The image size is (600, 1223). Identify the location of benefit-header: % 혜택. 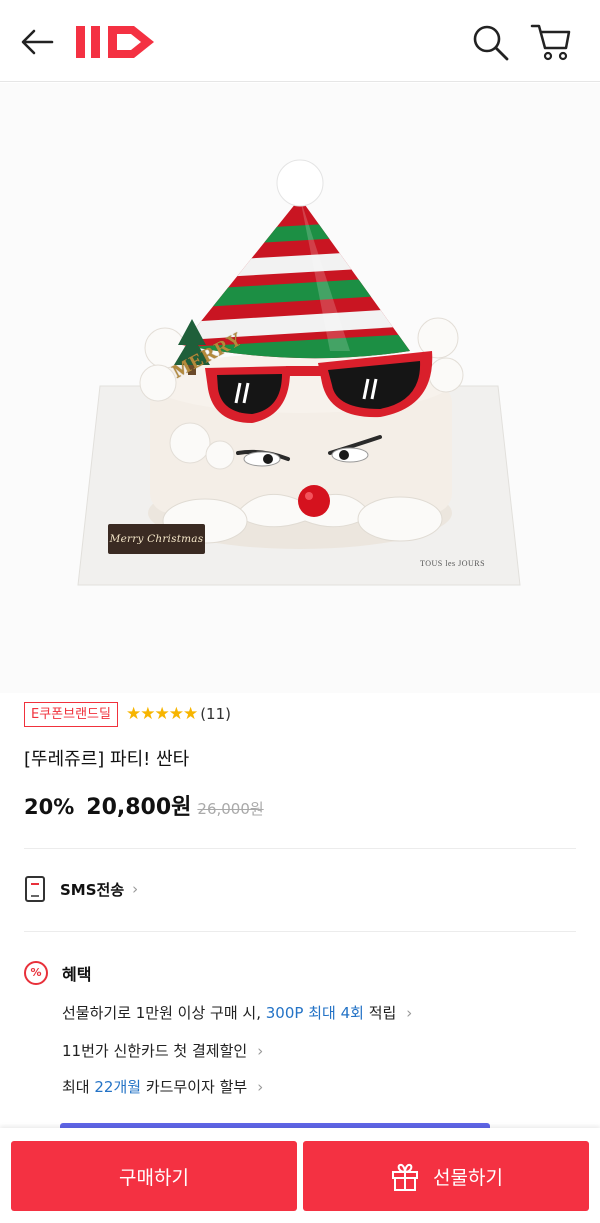
(57, 973).